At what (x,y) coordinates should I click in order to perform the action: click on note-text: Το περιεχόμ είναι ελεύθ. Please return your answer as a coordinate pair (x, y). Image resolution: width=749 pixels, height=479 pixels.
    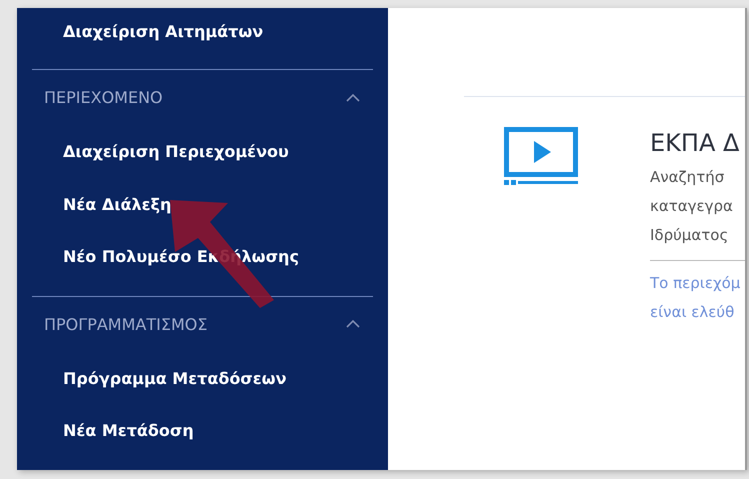
    Looking at the image, I should click on (695, 298).